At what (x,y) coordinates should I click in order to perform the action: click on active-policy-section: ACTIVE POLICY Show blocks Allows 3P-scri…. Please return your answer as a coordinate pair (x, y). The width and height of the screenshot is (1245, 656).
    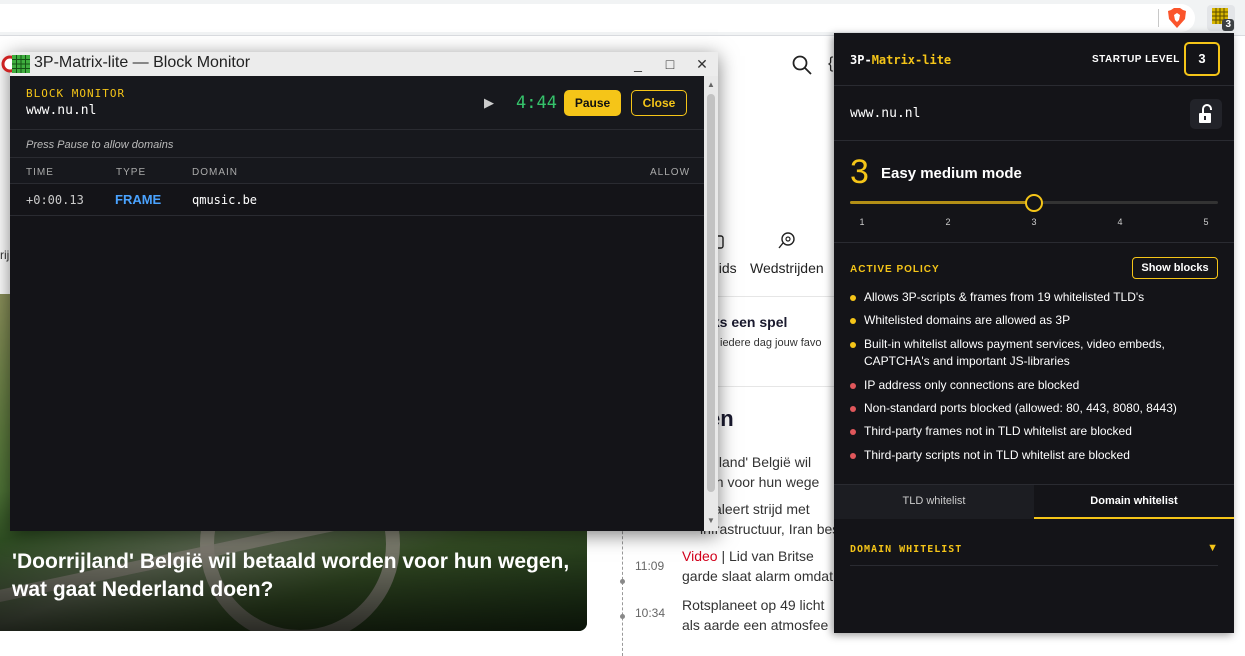
    Looking at the image, I should click on (1034, 364).